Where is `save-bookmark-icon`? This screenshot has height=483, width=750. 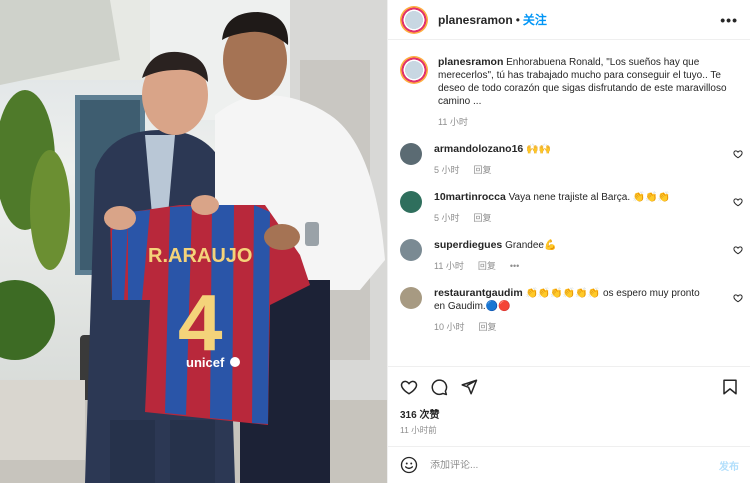
save-bookmark-icon is located at coordinates (730, 387).